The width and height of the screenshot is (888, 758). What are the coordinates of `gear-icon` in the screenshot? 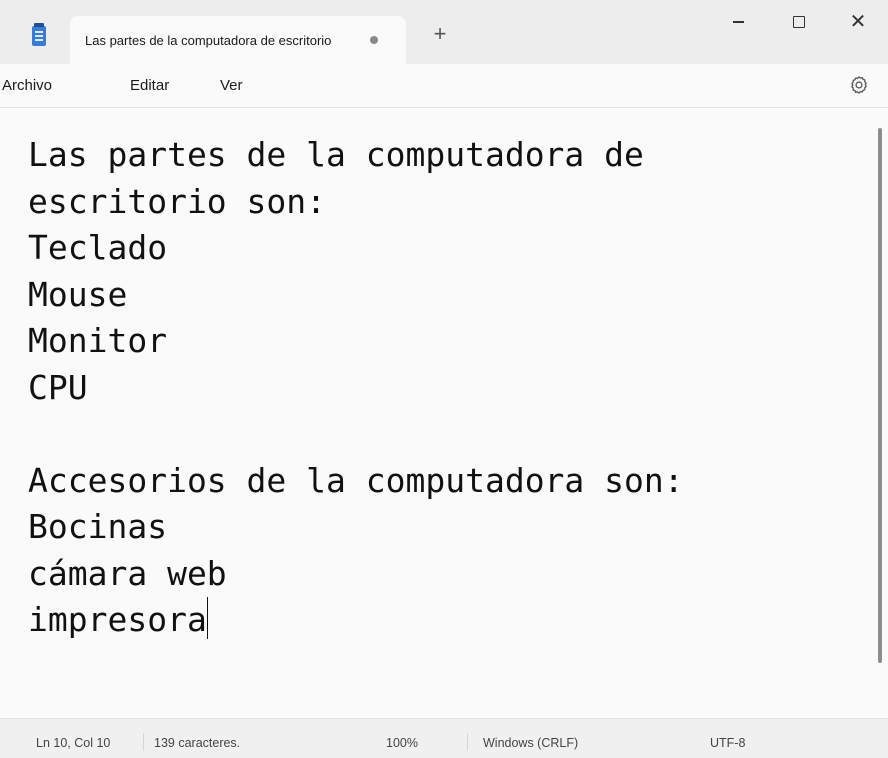 It's located at (859, 85).